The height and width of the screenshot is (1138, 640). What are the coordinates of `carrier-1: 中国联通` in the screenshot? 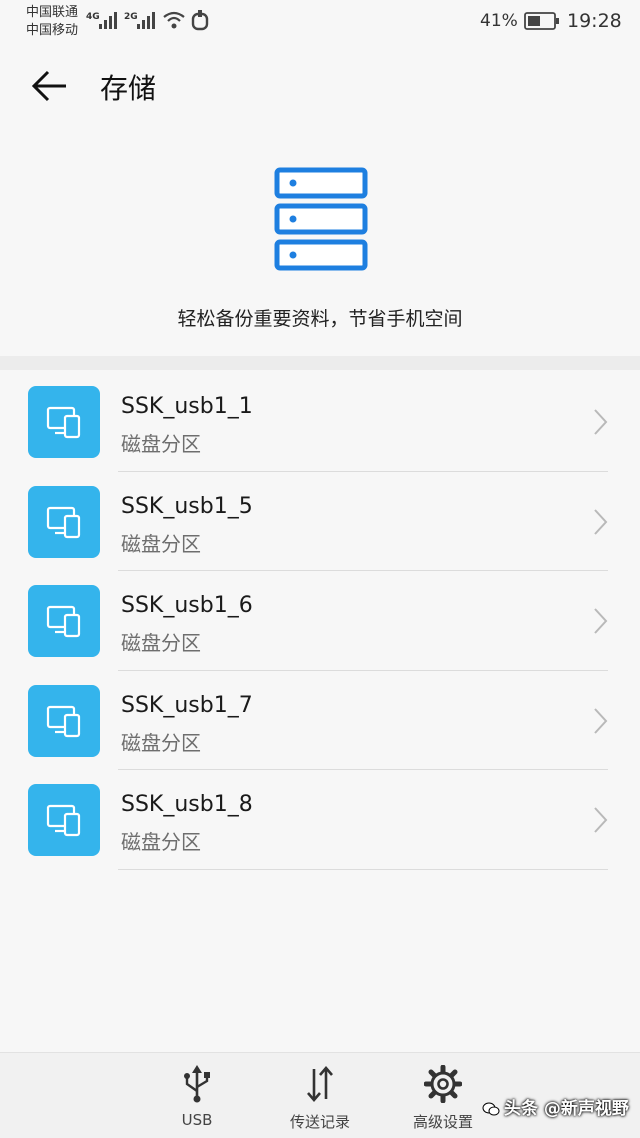 It's located at (52, 12).